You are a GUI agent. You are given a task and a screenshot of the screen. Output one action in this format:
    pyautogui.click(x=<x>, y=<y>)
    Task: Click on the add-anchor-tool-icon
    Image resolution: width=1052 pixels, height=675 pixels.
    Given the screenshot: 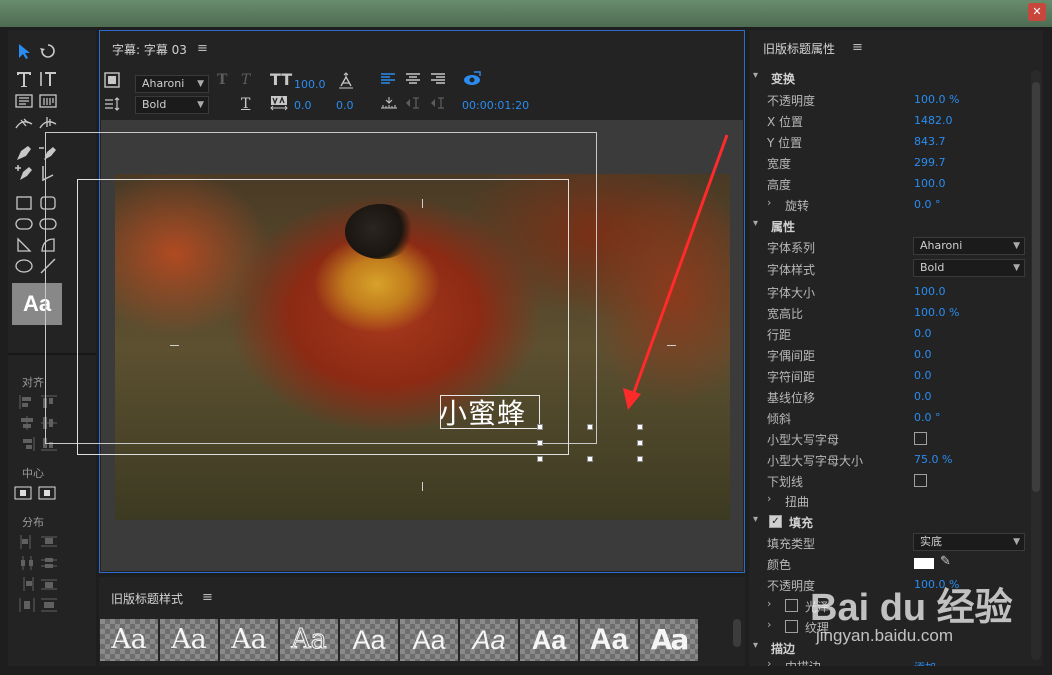 What is the action you would take?
    pyautogui.click(x=24, y=173)
    